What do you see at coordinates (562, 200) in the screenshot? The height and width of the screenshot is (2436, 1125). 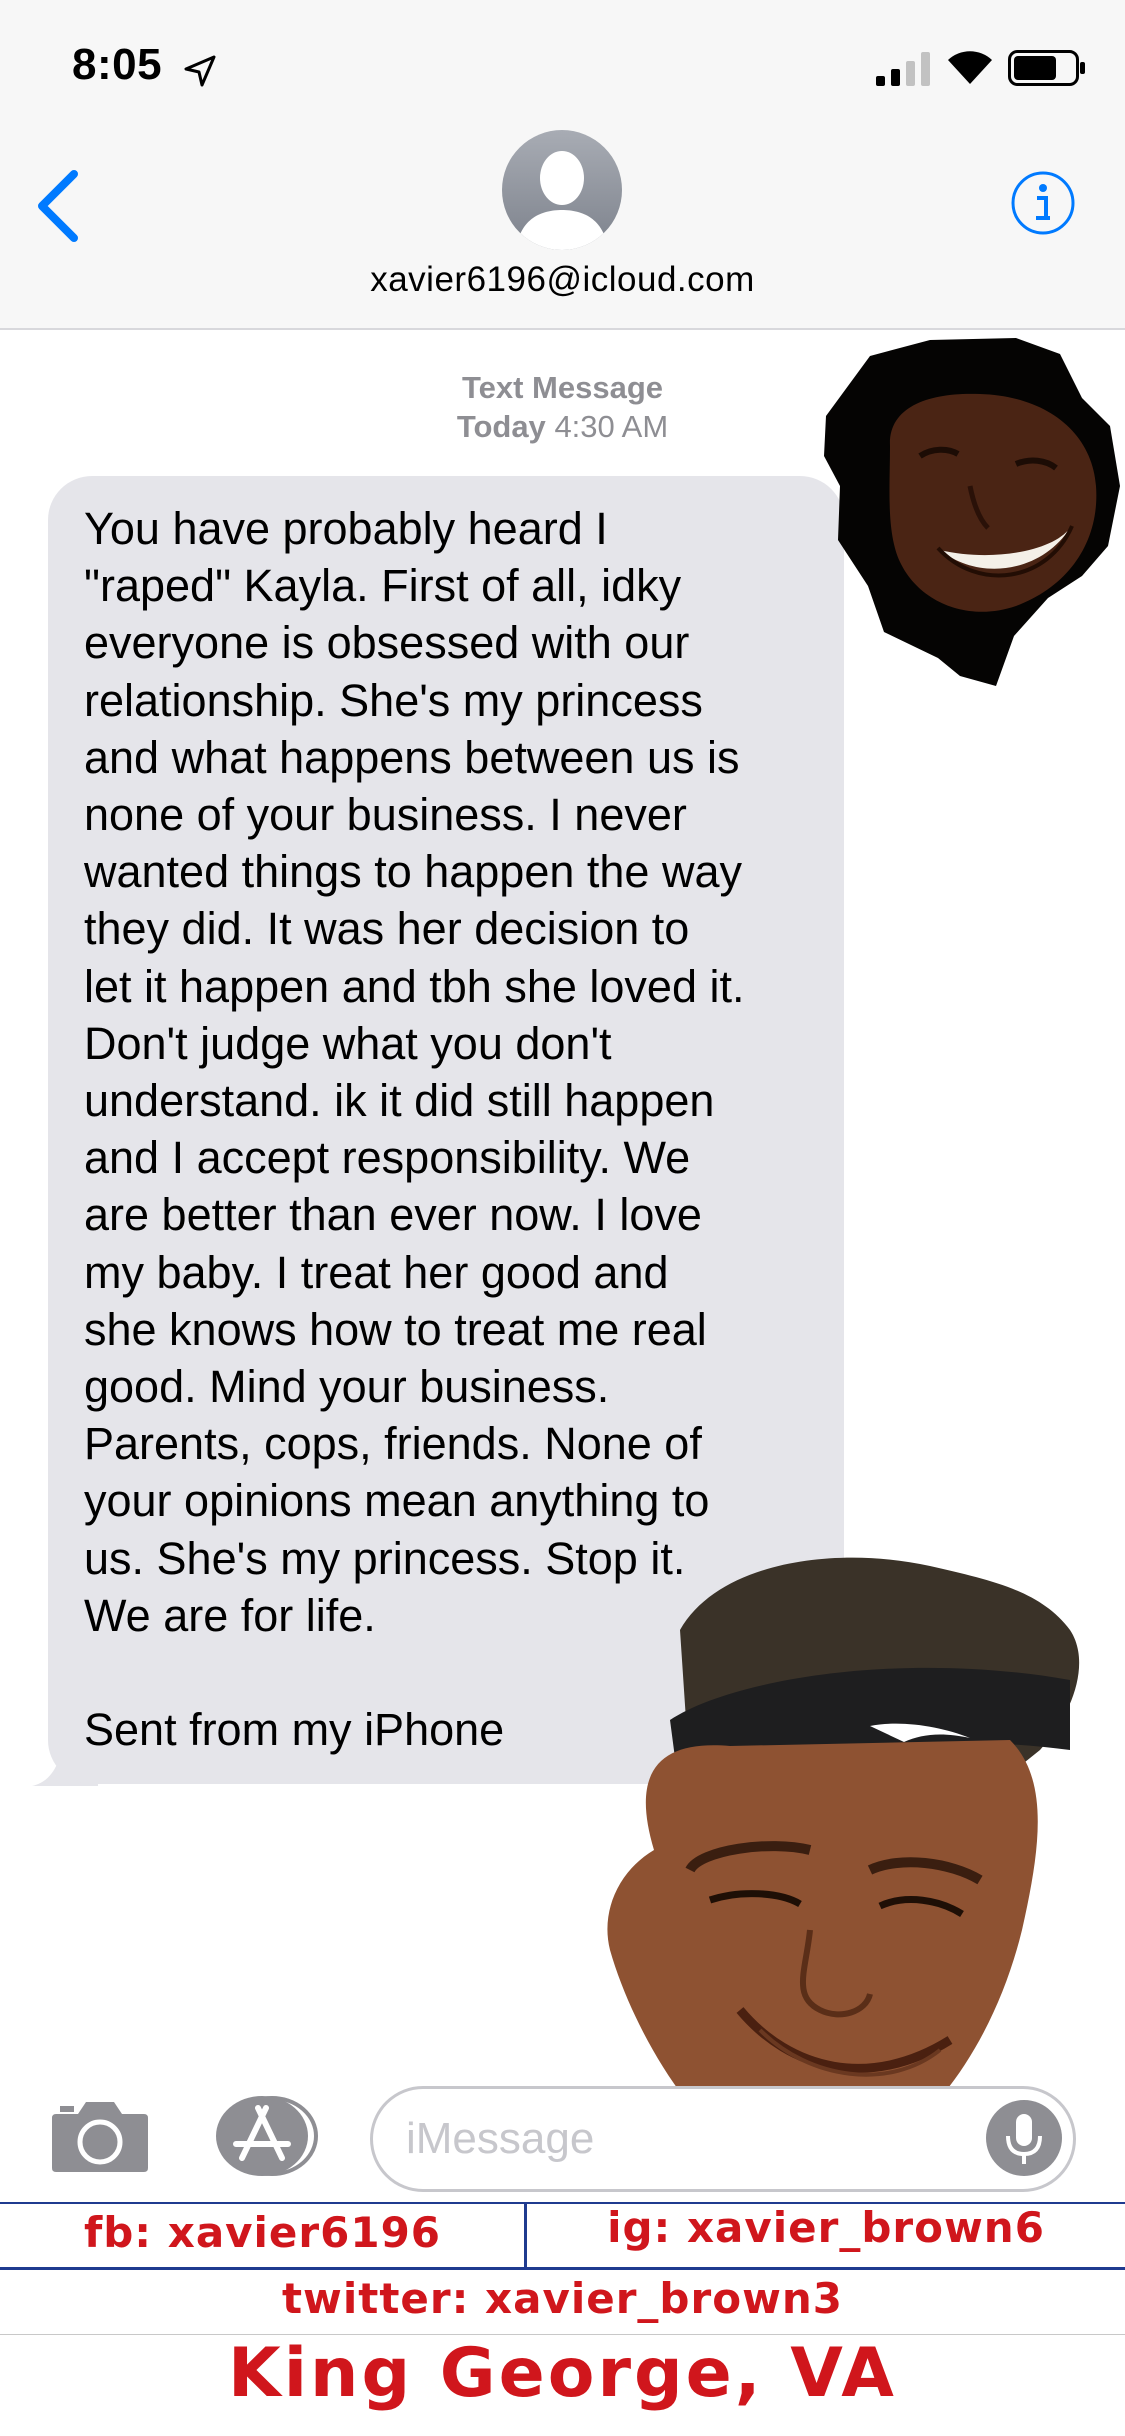 I see `person-silhouette-icon` at bounding box center [562, 200].